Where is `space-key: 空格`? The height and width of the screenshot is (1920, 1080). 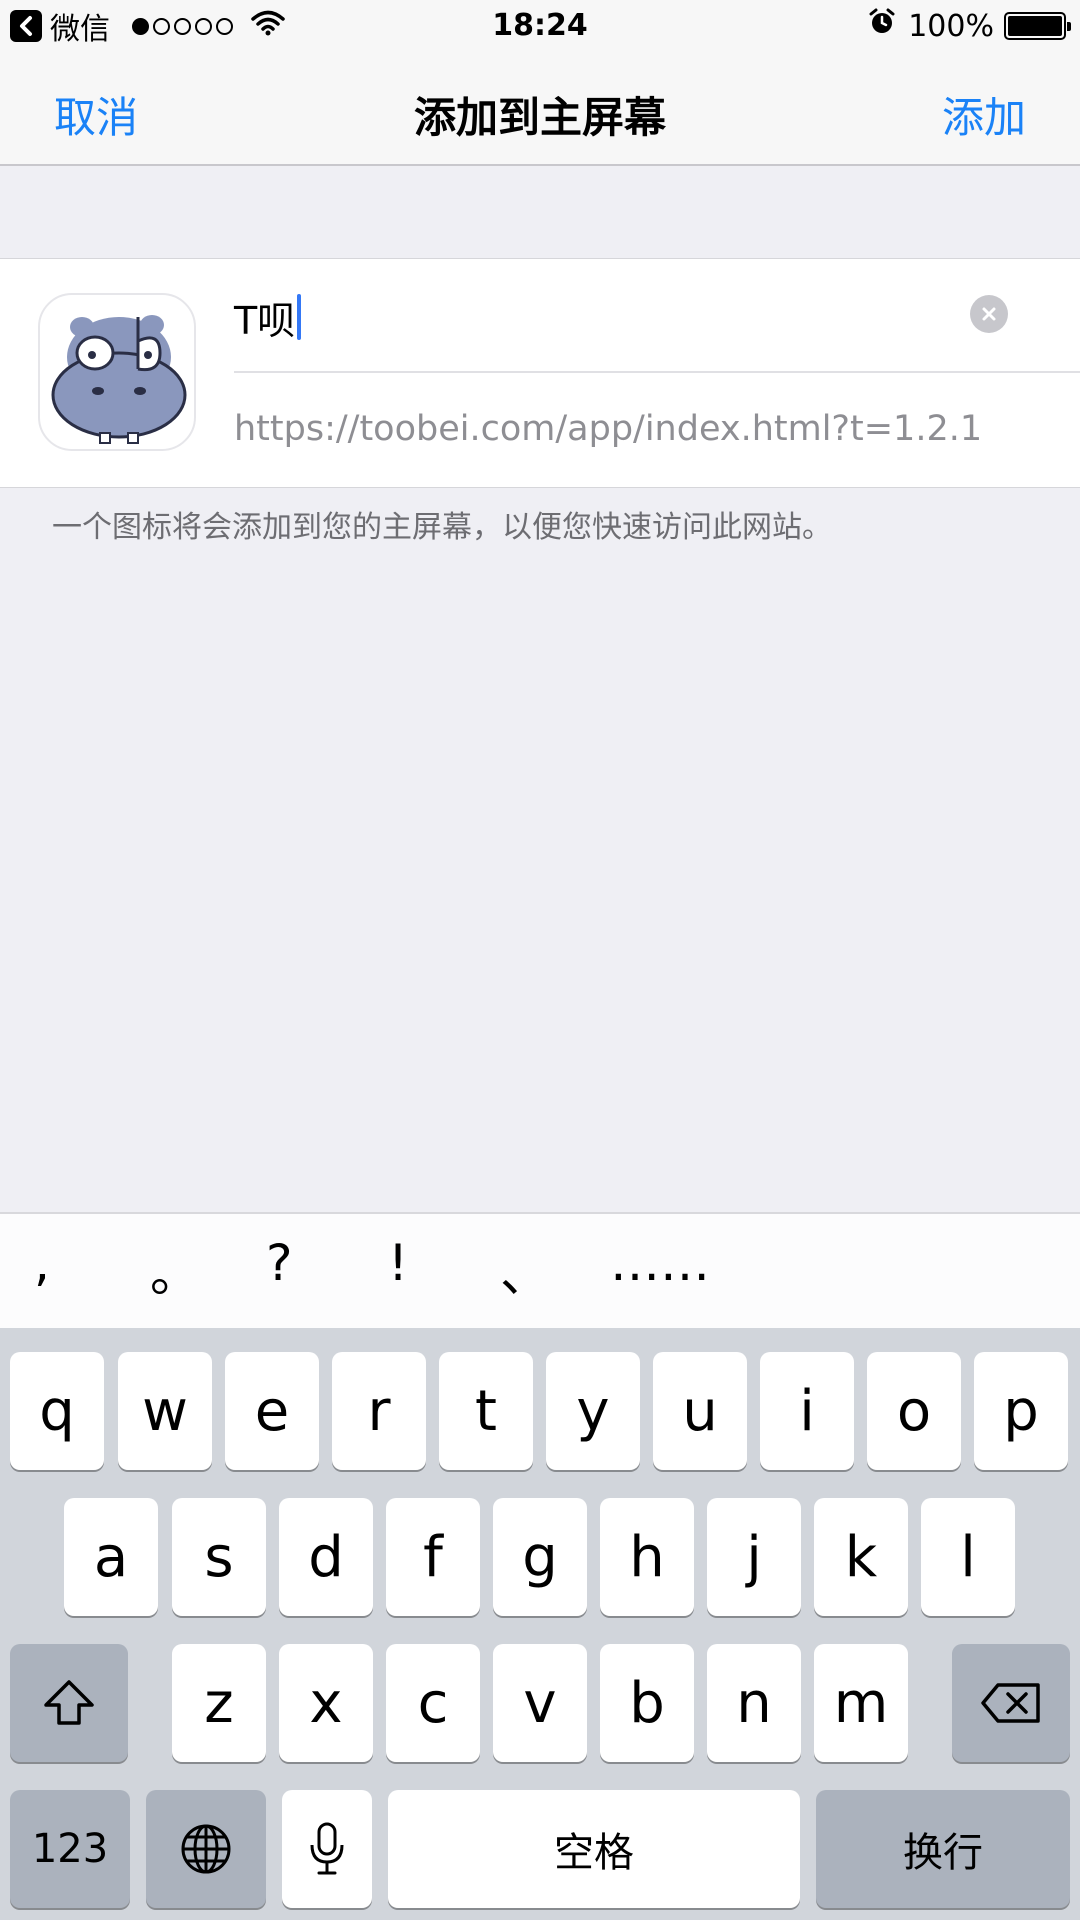
space-key: 空格 is located at coordinates (594, 1849).